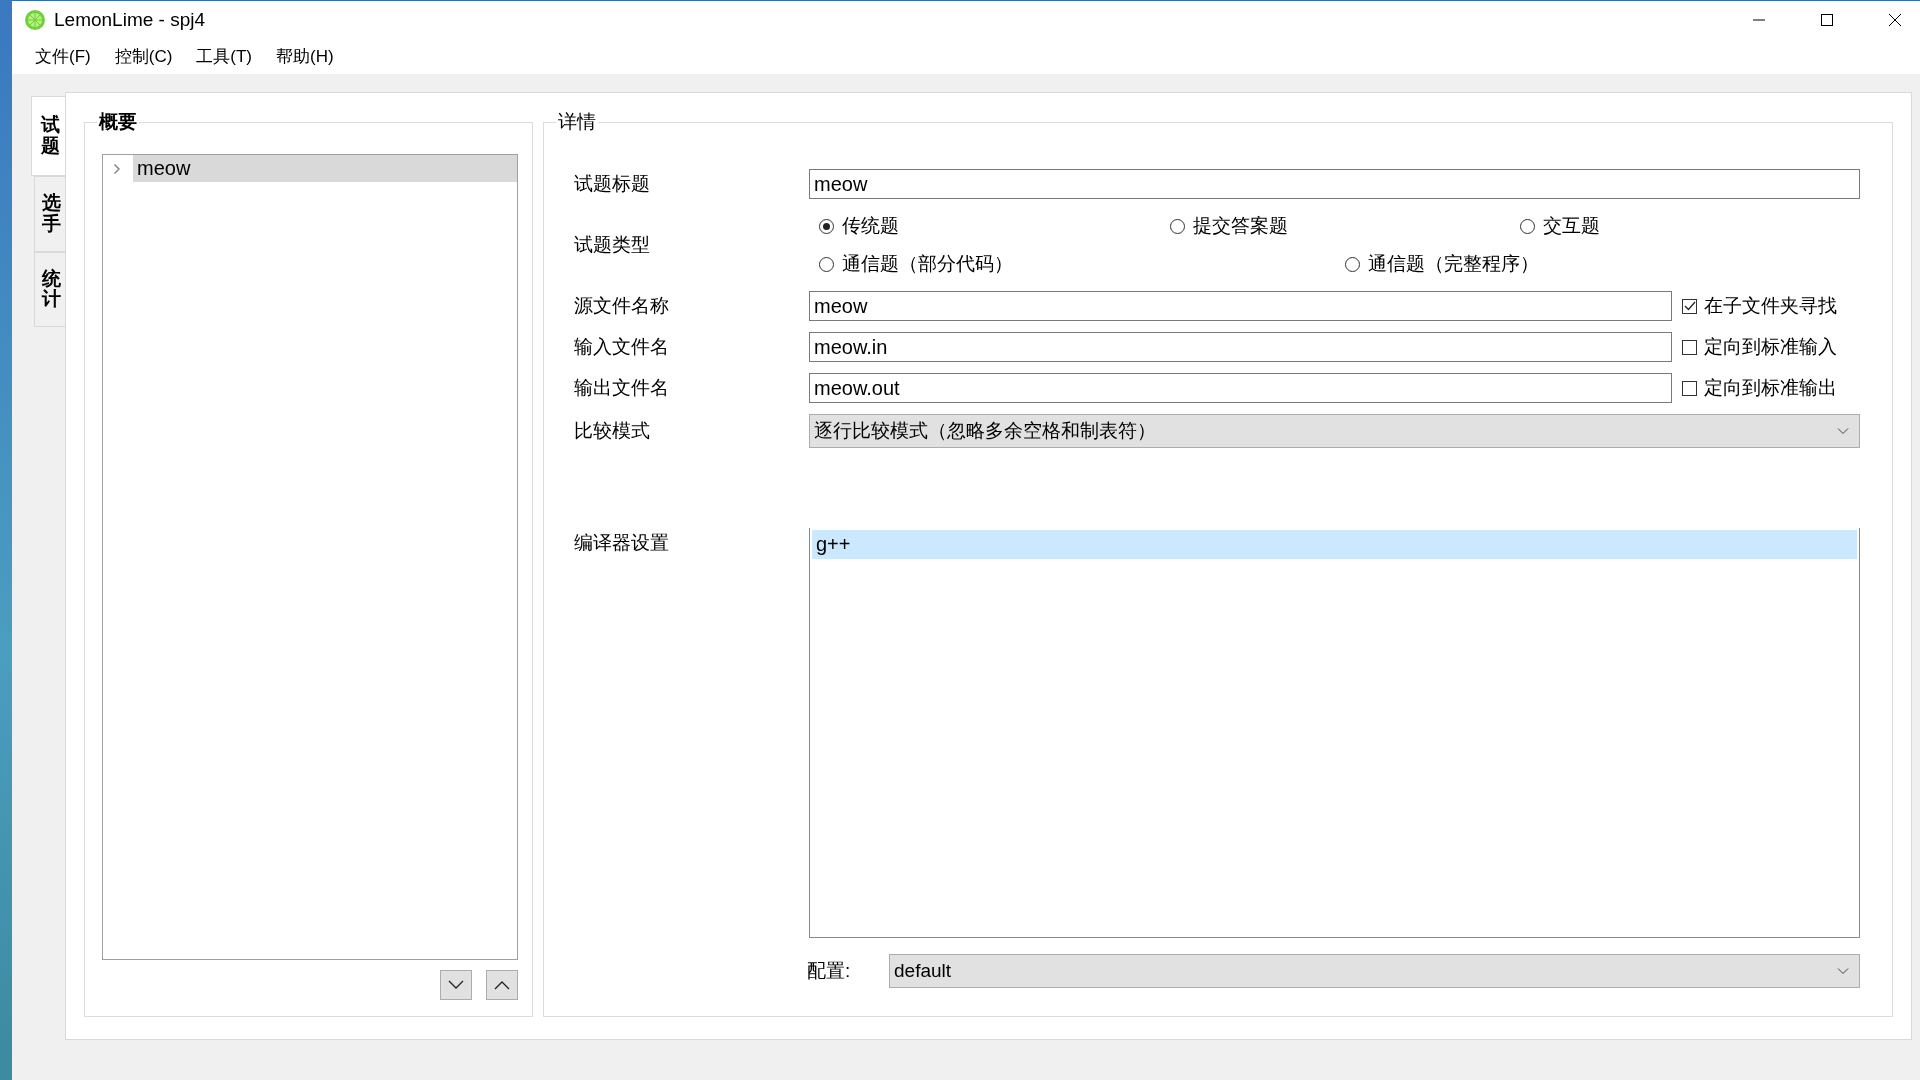 The width and height of the screenshot is (1920, 1080). Describe the element at coordinates (325, 168) in the screenshot. I see `tree-item: meow` at that location.